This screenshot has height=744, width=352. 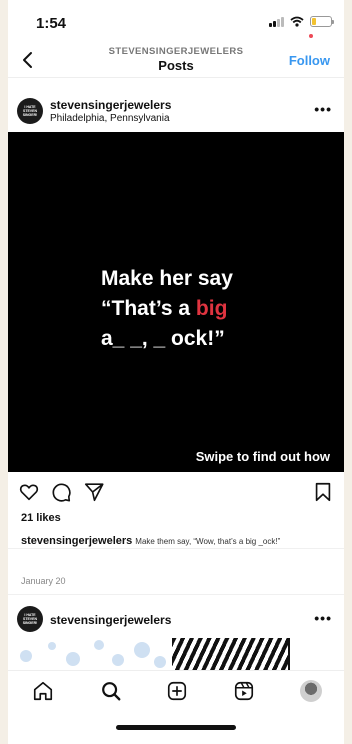 I want to click on signal-icon, so click(x=276, y=21).